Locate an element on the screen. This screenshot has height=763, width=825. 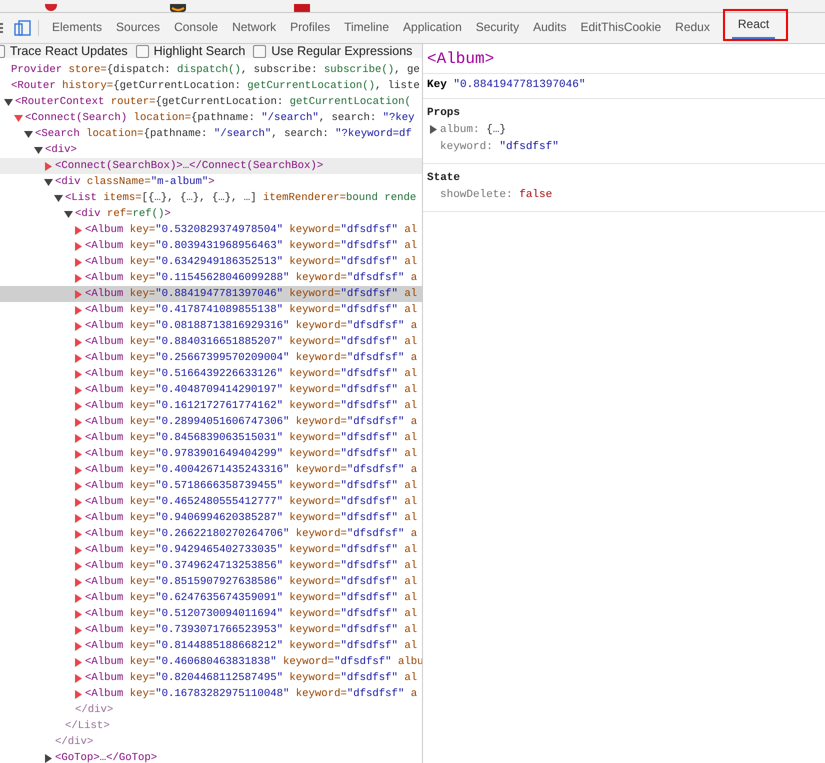
tree-node: <Album key="0.9406994620385287" keyword="dfsdfsf" al is located at coordinates (251, 518).